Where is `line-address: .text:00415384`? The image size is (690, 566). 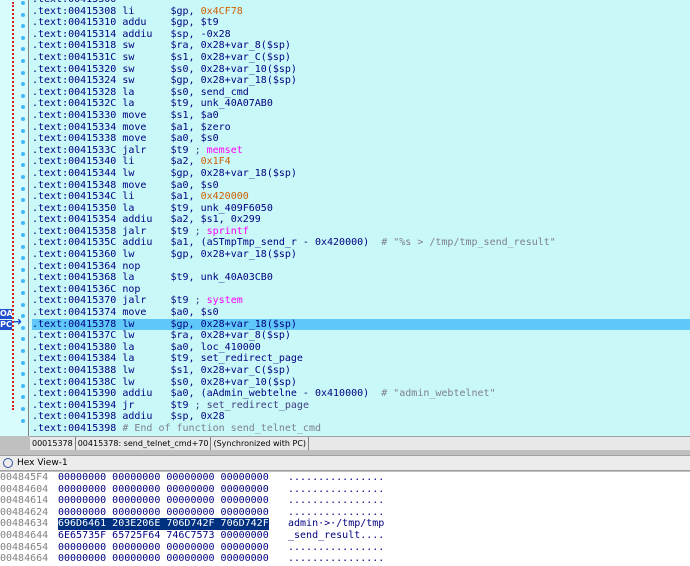
line-address: .text:00415384 is located at coordinates (74, 359).